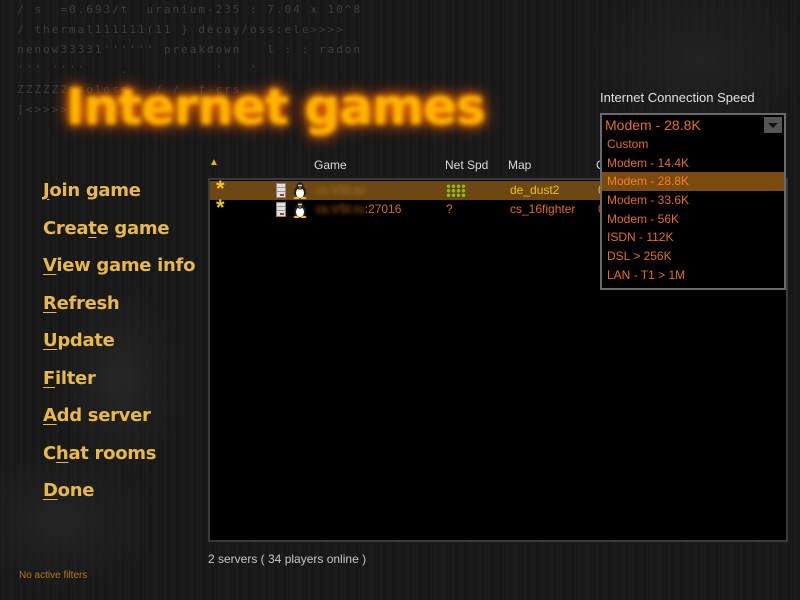 The height and width of the screenshot is (600, 800). I want to click on connection-speed-label: Internet Connection Speed, so click(677, 97).